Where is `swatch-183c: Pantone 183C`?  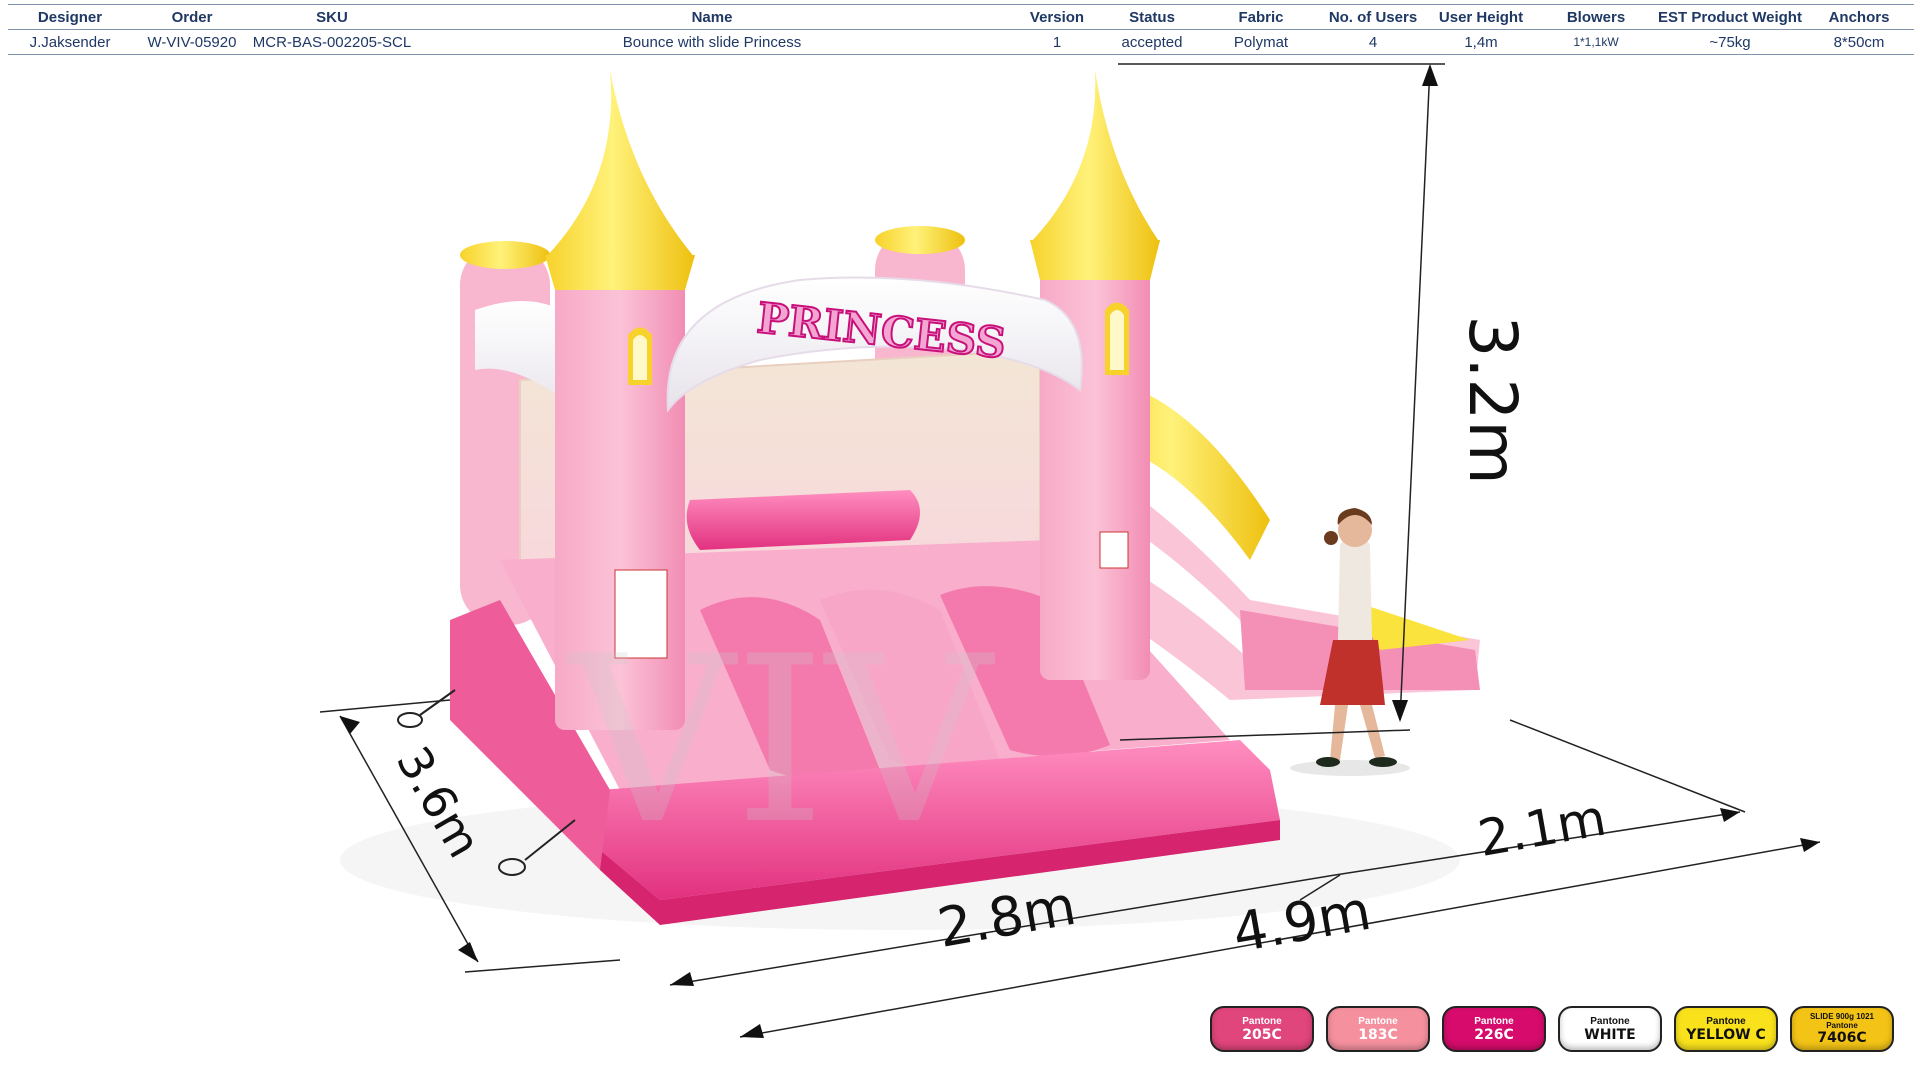 swatch-183c: Pantone 183C is located at coordinates (1378, 1029).